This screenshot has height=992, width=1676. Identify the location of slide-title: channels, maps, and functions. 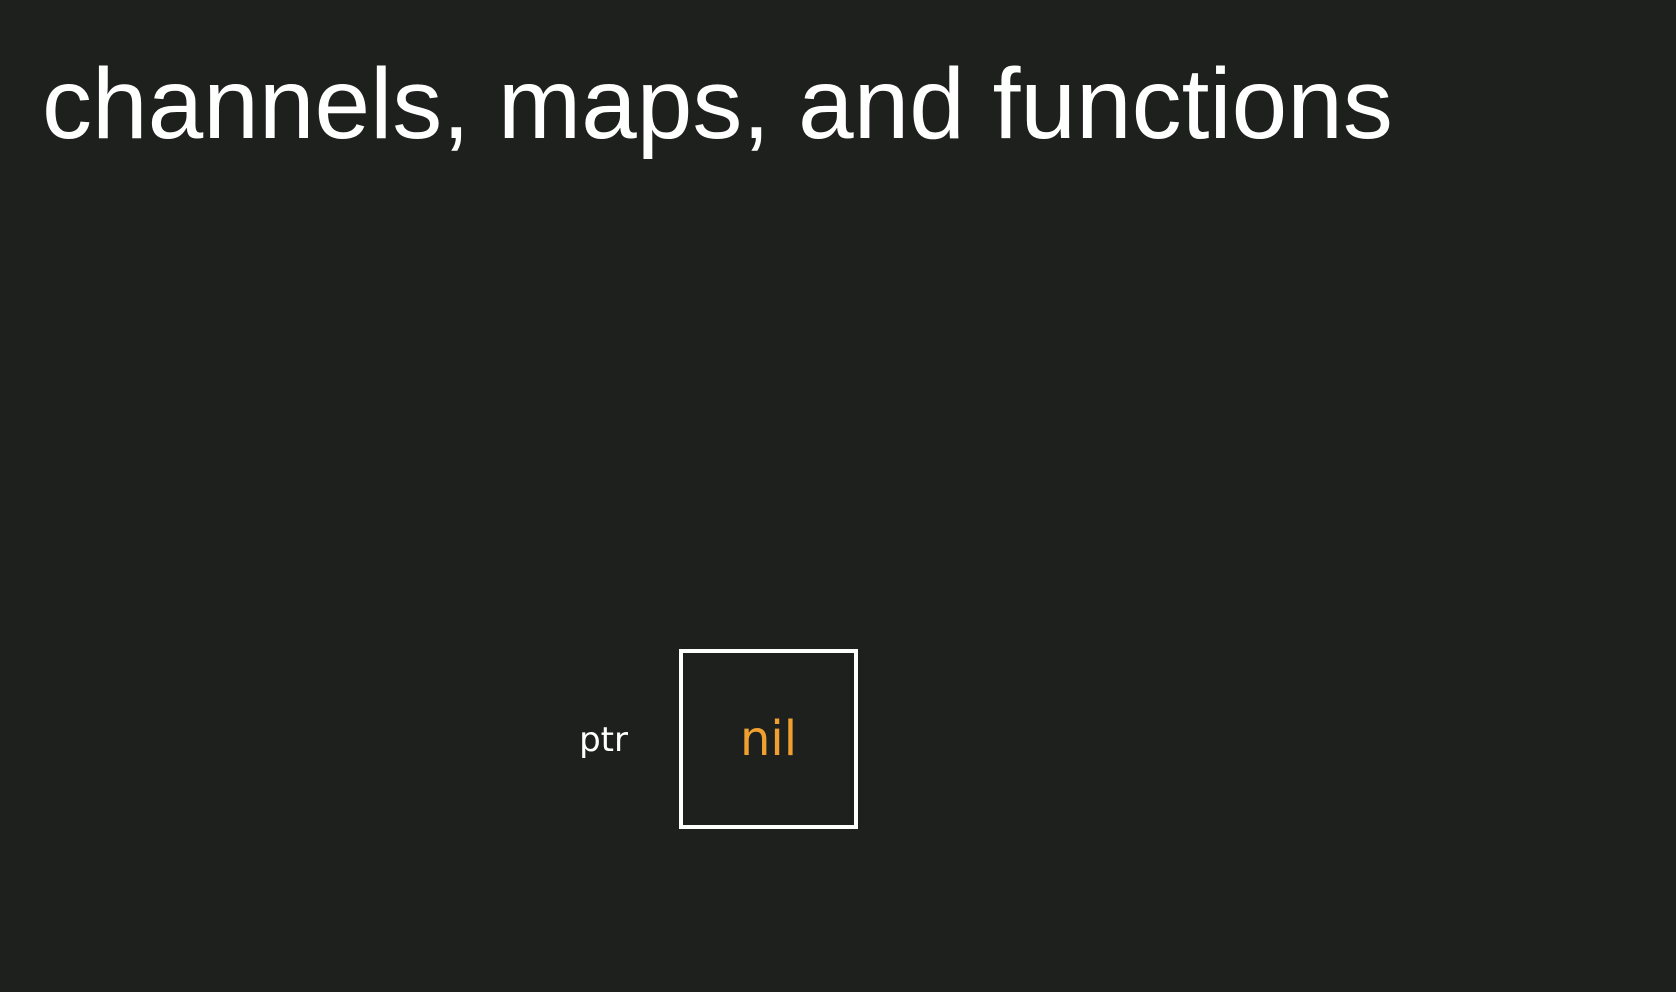
(717, 104).